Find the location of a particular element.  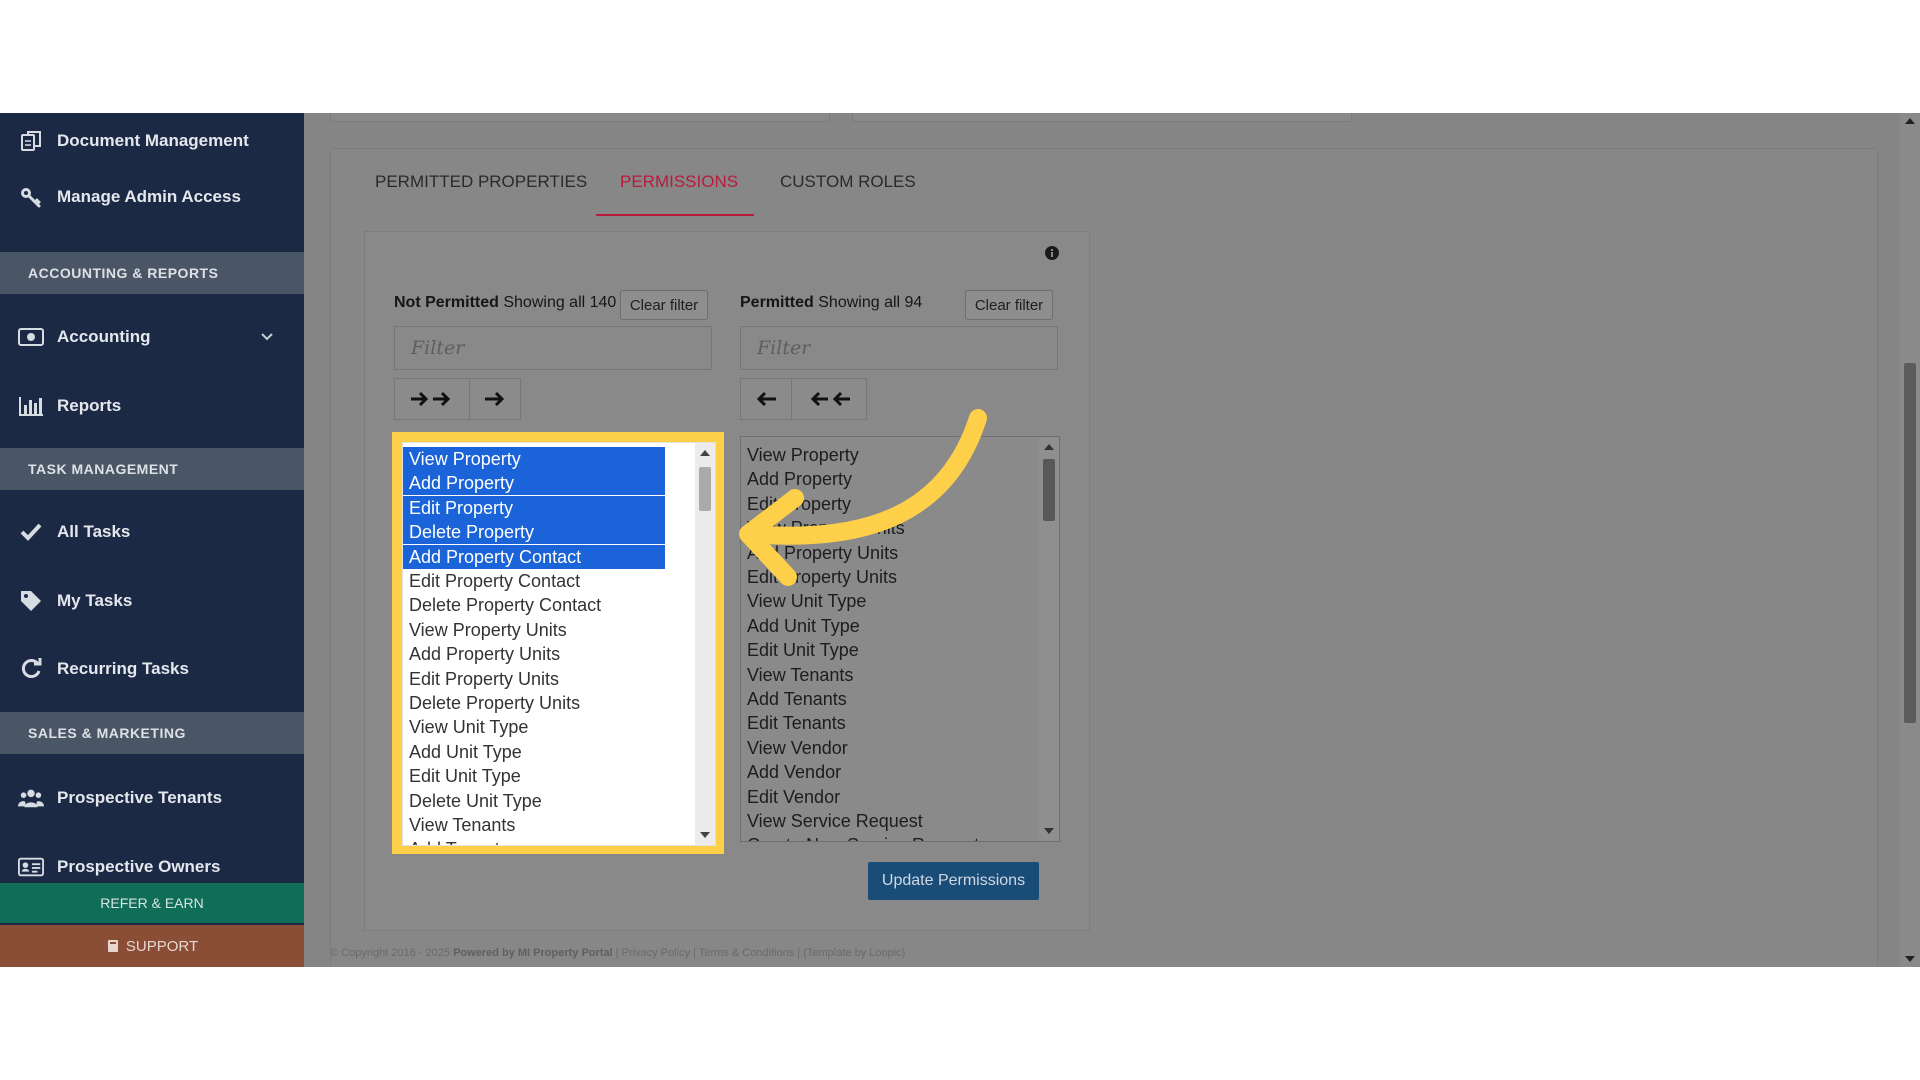

sidebar-item-label: Reports is located at coordinates (89, 405).